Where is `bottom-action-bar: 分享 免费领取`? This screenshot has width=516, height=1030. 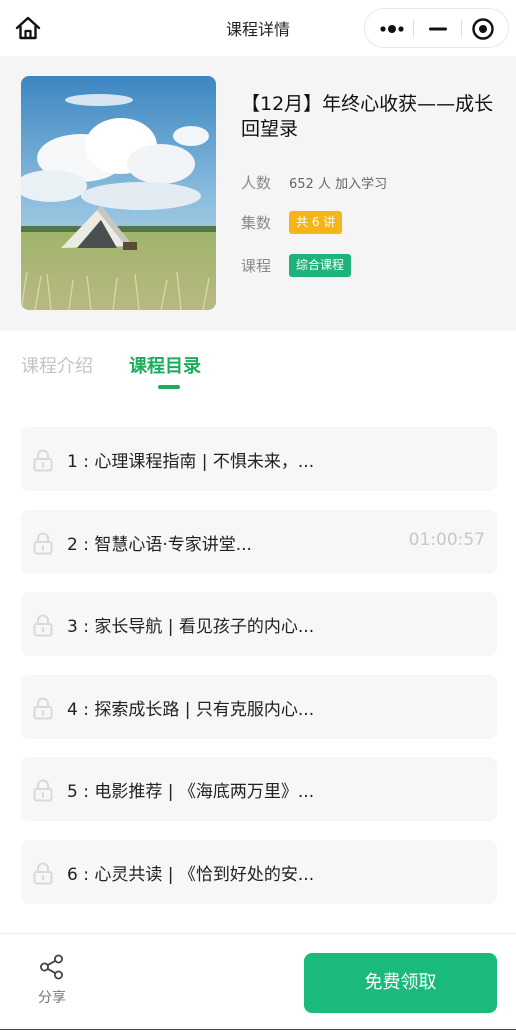 bottom-action-bar: 分享 免费领取 is located at coordinates (258, 981).